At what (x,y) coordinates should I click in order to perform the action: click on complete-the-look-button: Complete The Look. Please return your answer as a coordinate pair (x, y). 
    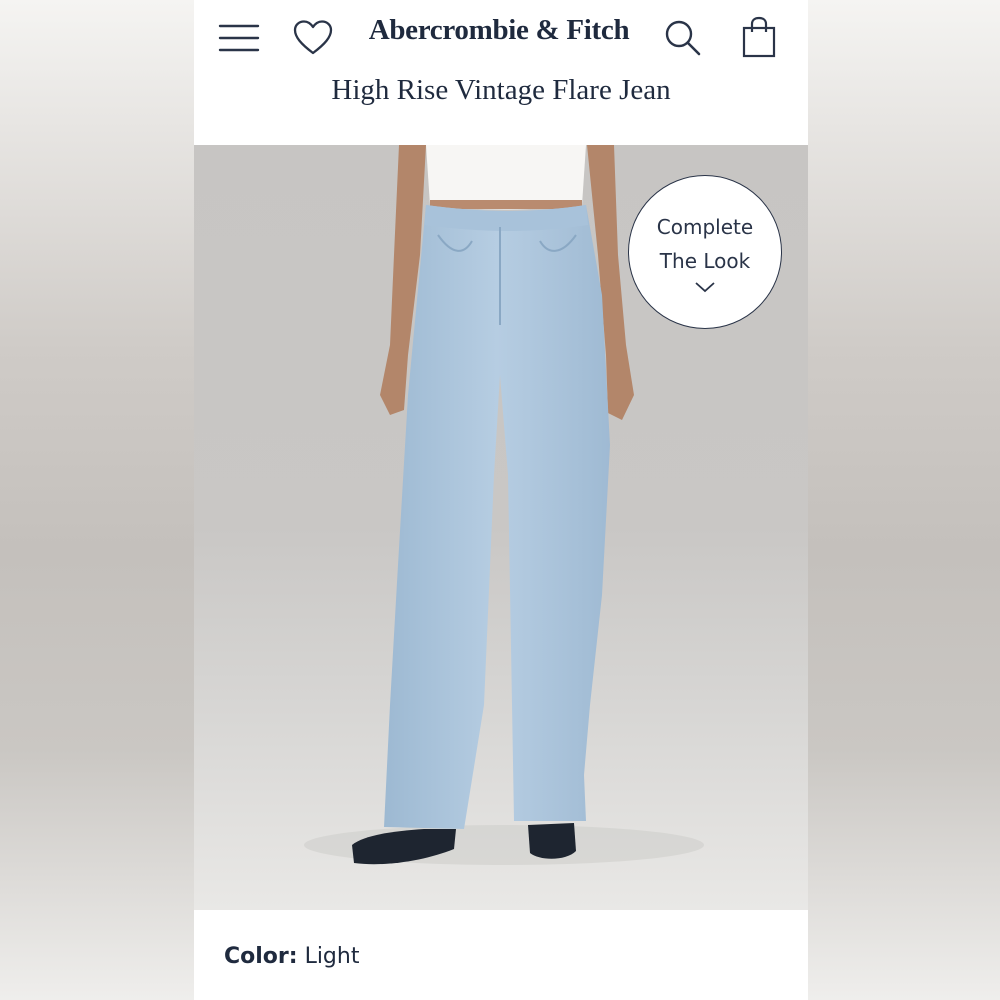
    Looking at the image, I should click on (705, 252).